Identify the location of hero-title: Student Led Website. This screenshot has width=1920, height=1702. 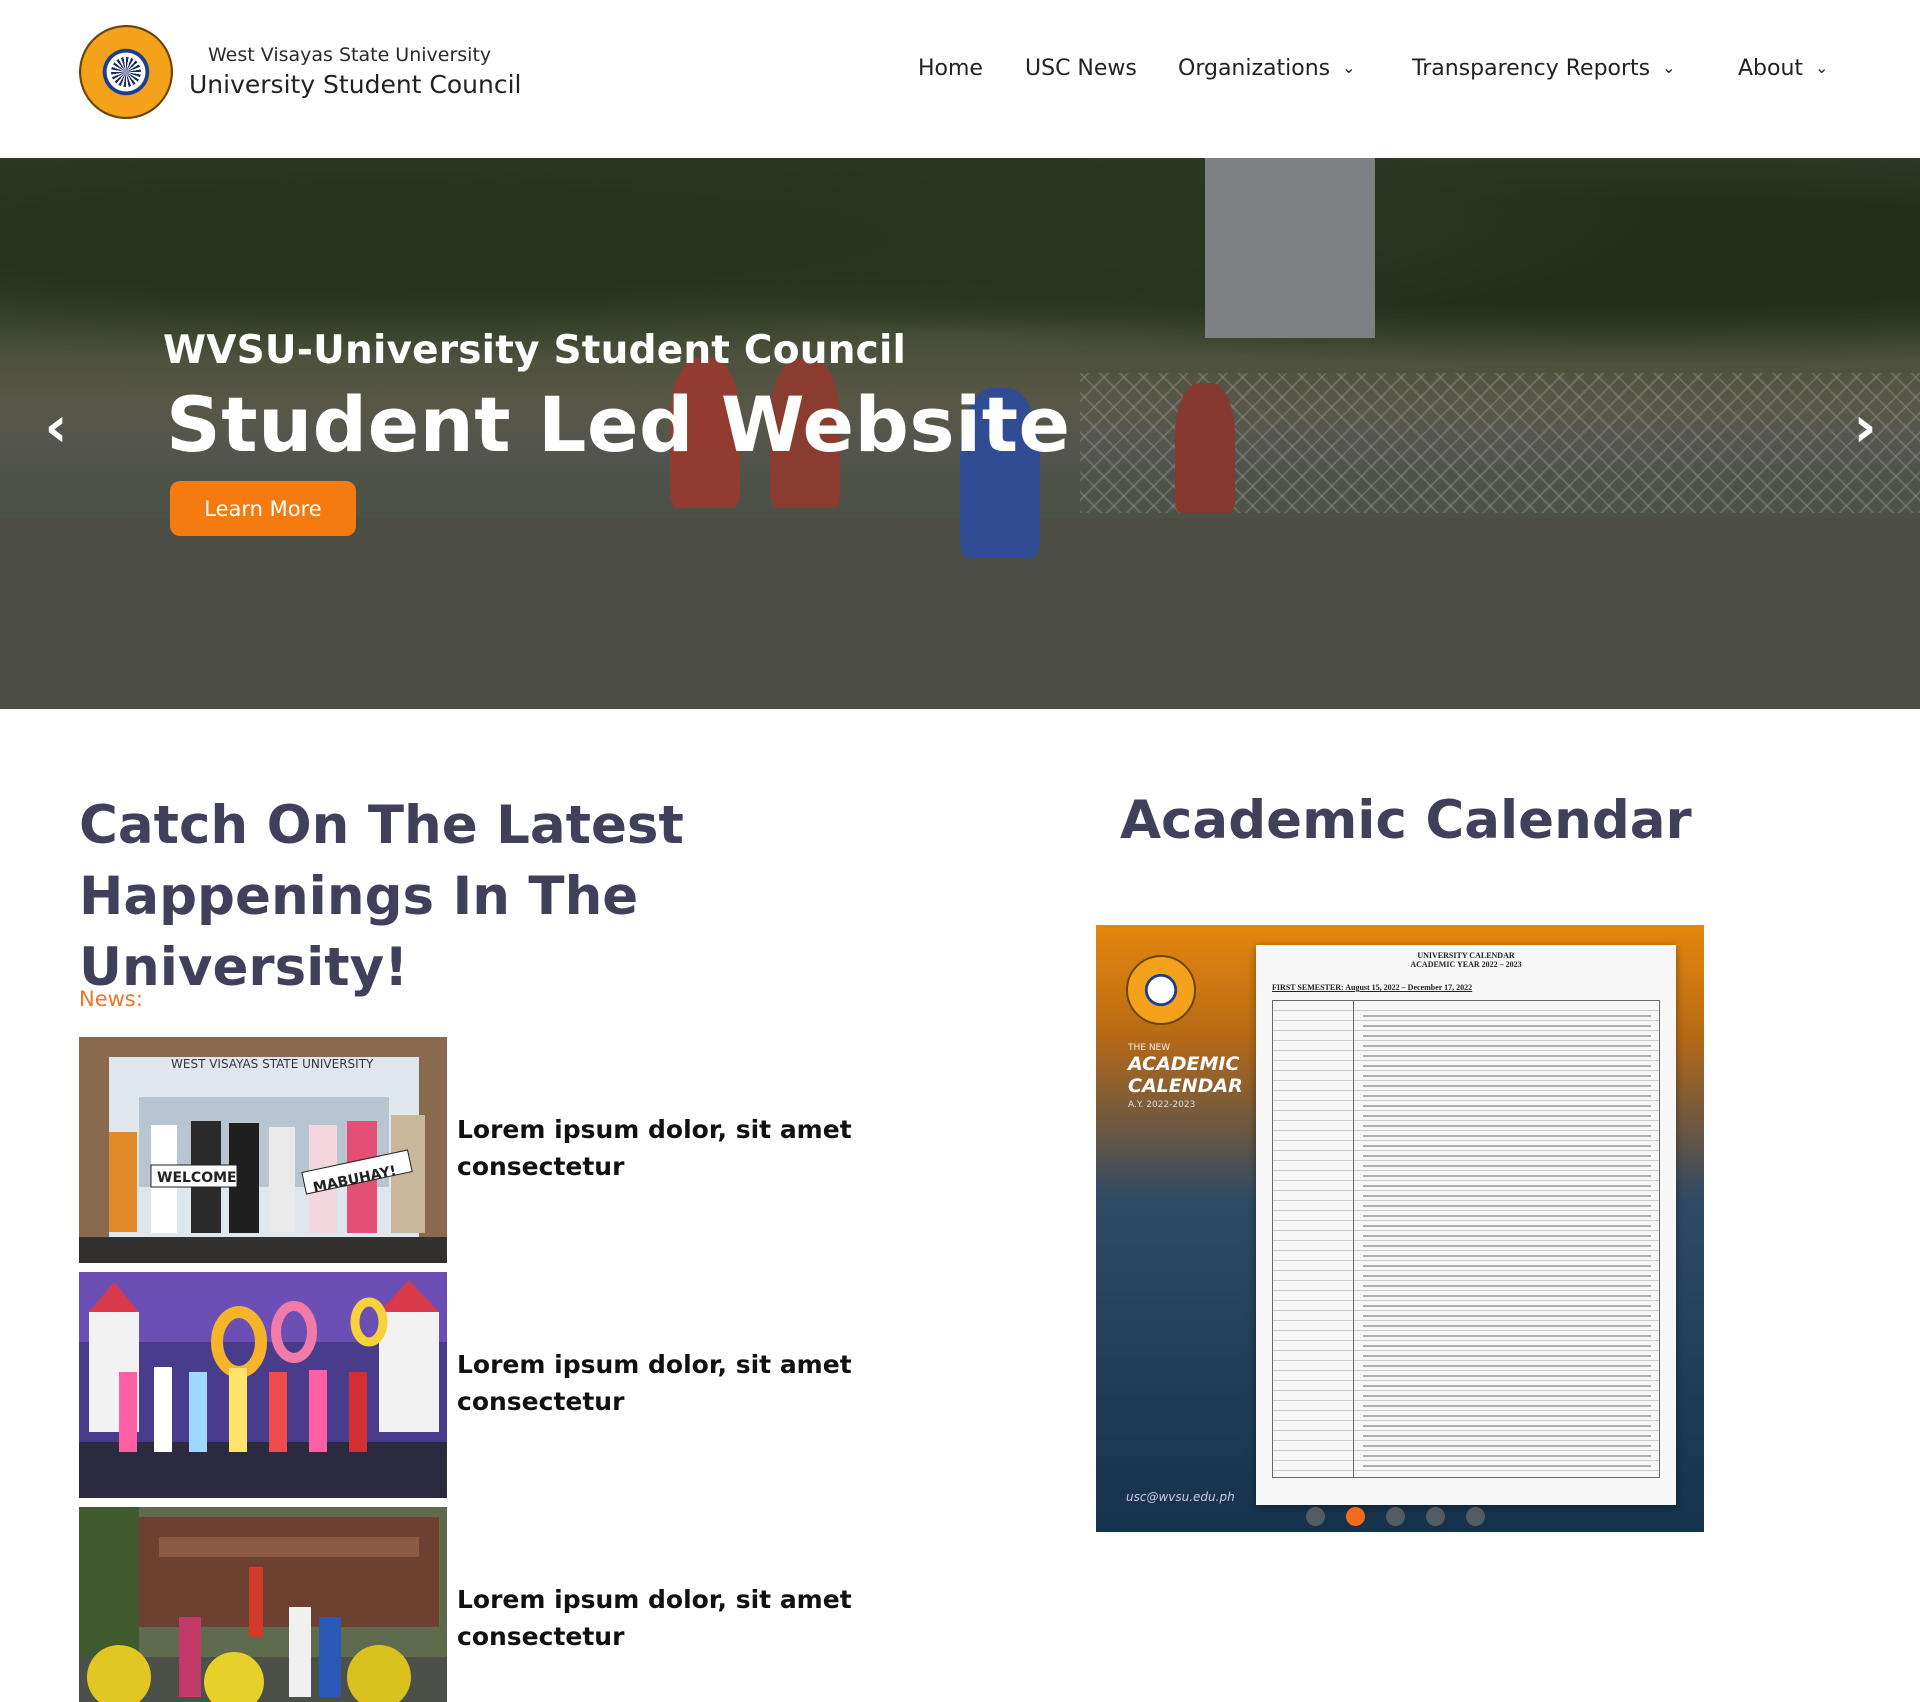
(618, 424).